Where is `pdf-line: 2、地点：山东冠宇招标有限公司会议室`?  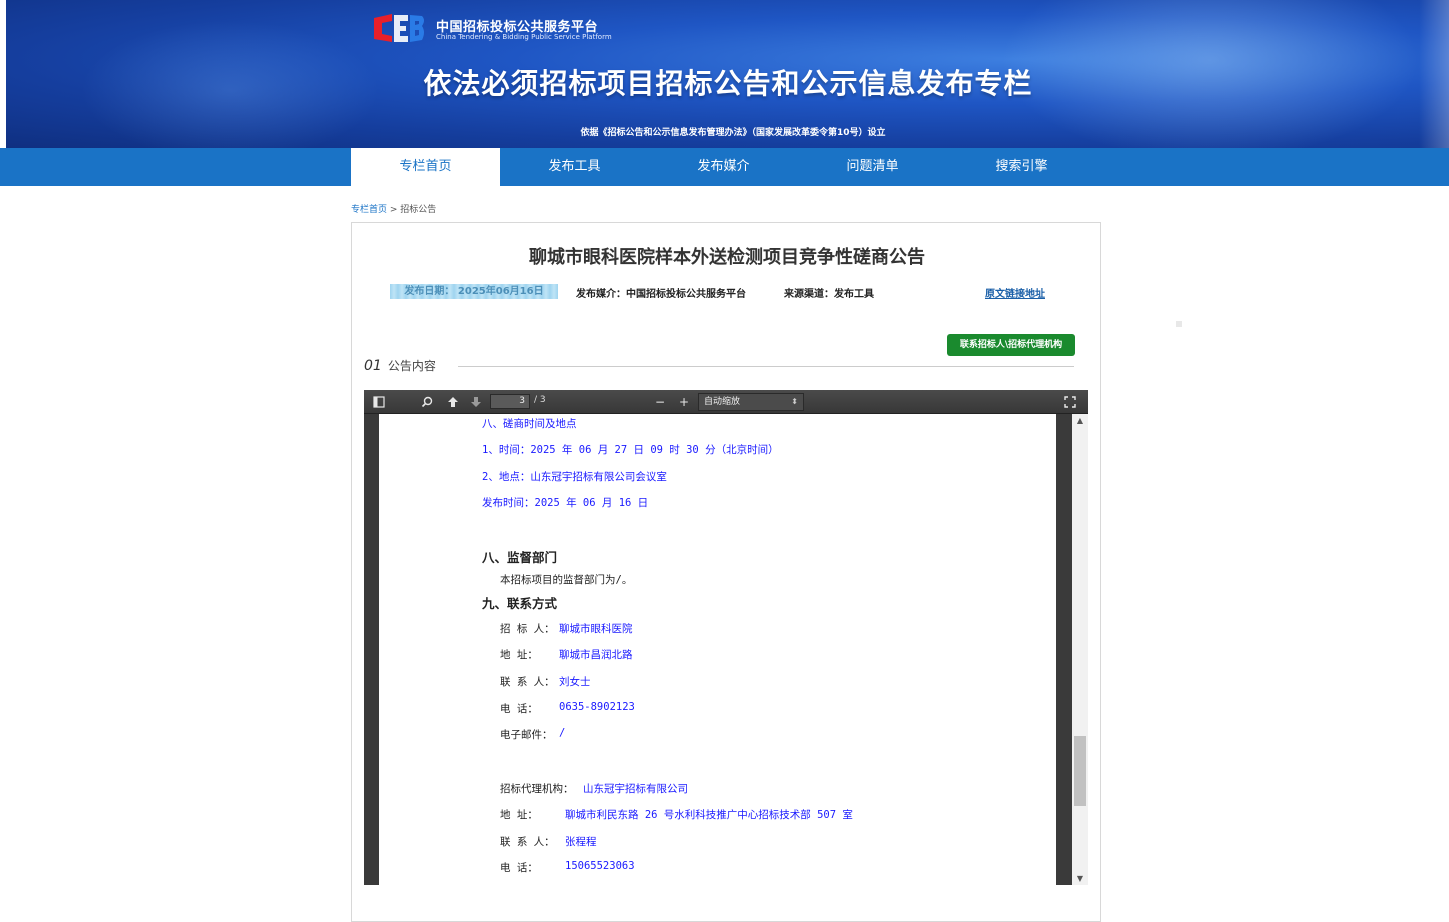 pdf-line: 2、地点：山东冠宇招标有限公司会议室 is located at coordinates (574, 477).